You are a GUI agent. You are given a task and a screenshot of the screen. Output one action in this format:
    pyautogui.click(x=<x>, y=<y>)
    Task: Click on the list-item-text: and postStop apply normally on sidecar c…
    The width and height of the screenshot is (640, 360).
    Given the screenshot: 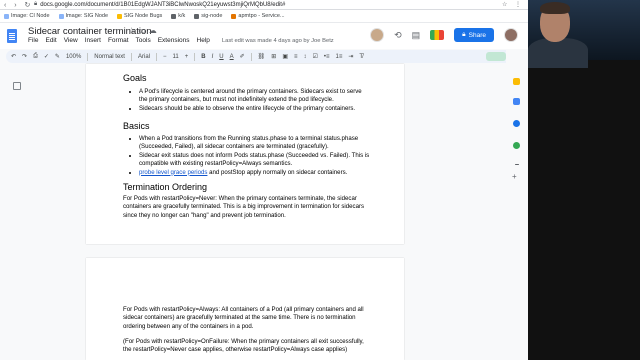 What is the action you would take?
    pyautogui.click(x=277, y=172)
    